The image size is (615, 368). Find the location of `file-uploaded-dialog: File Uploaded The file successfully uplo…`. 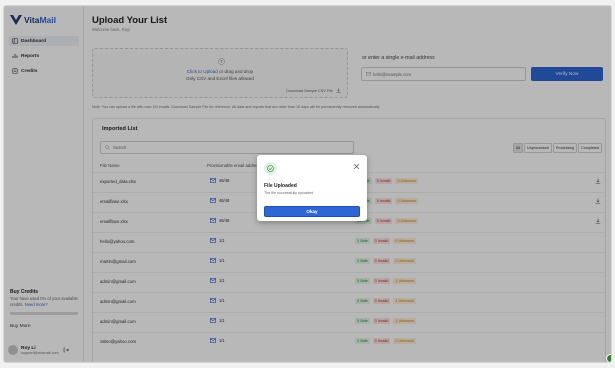

file-uploaded-dialog: File Uploaded The file successfully uplo… is located at coordinates (312, 188).